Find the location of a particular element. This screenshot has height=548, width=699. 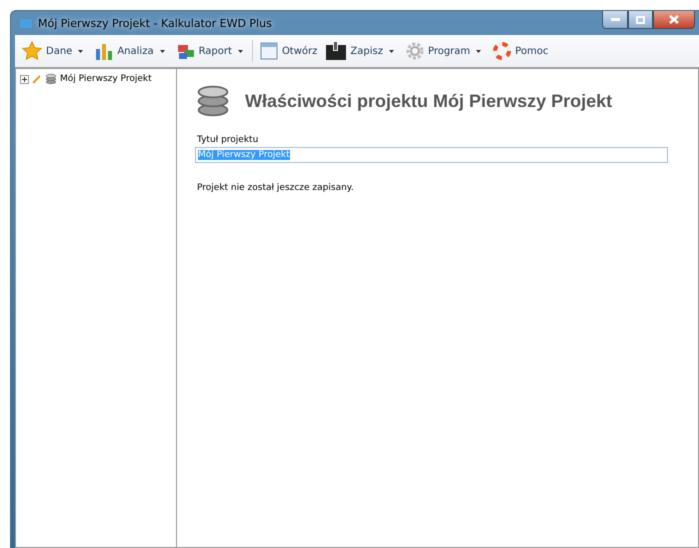

toolbar-button: Dane is located at coordinates (53, 51).